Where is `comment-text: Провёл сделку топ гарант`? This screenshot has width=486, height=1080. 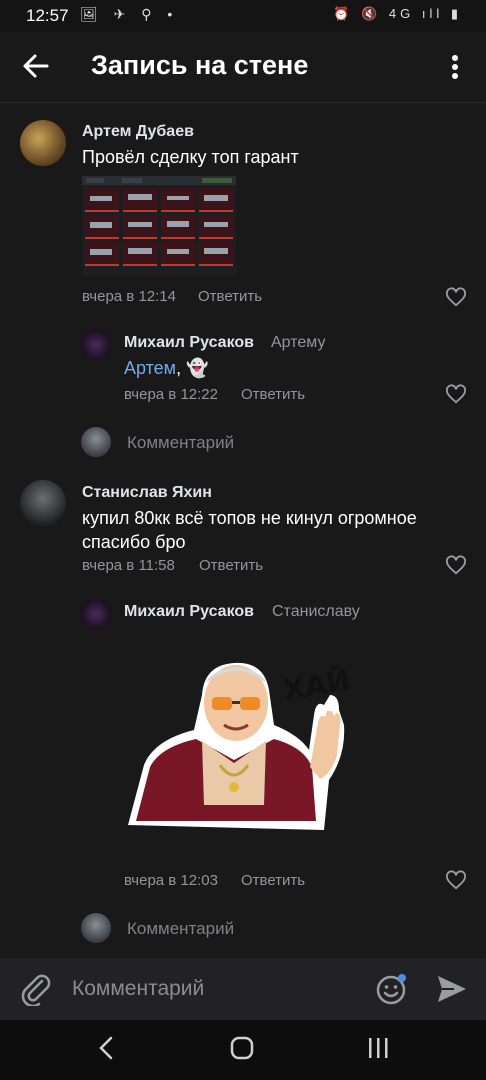
comment-text: Провёл сделку топ гарант is located at coordinates (190, 157).